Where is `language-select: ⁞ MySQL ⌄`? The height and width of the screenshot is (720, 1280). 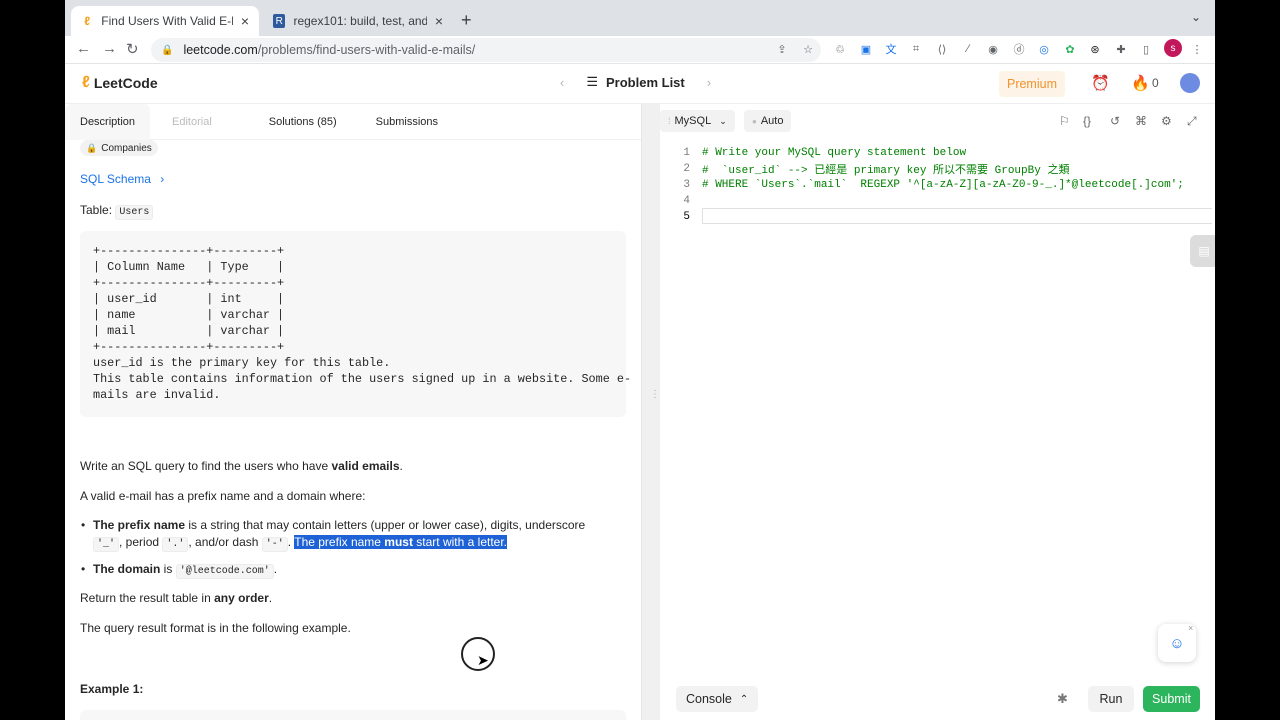
language-select: ⁞ MySQL ⌄ is located at coordinates (697, 121).